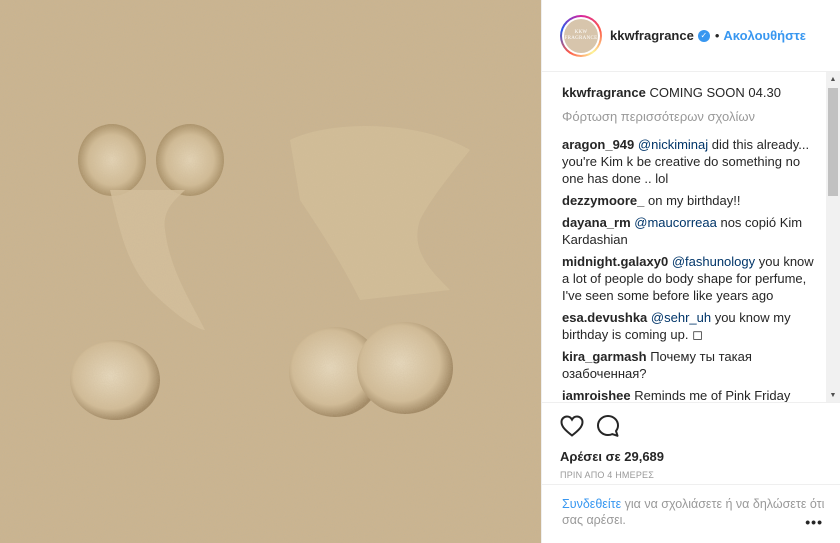  I want to click on header-username: kkwfragrance, so click(652, 35).